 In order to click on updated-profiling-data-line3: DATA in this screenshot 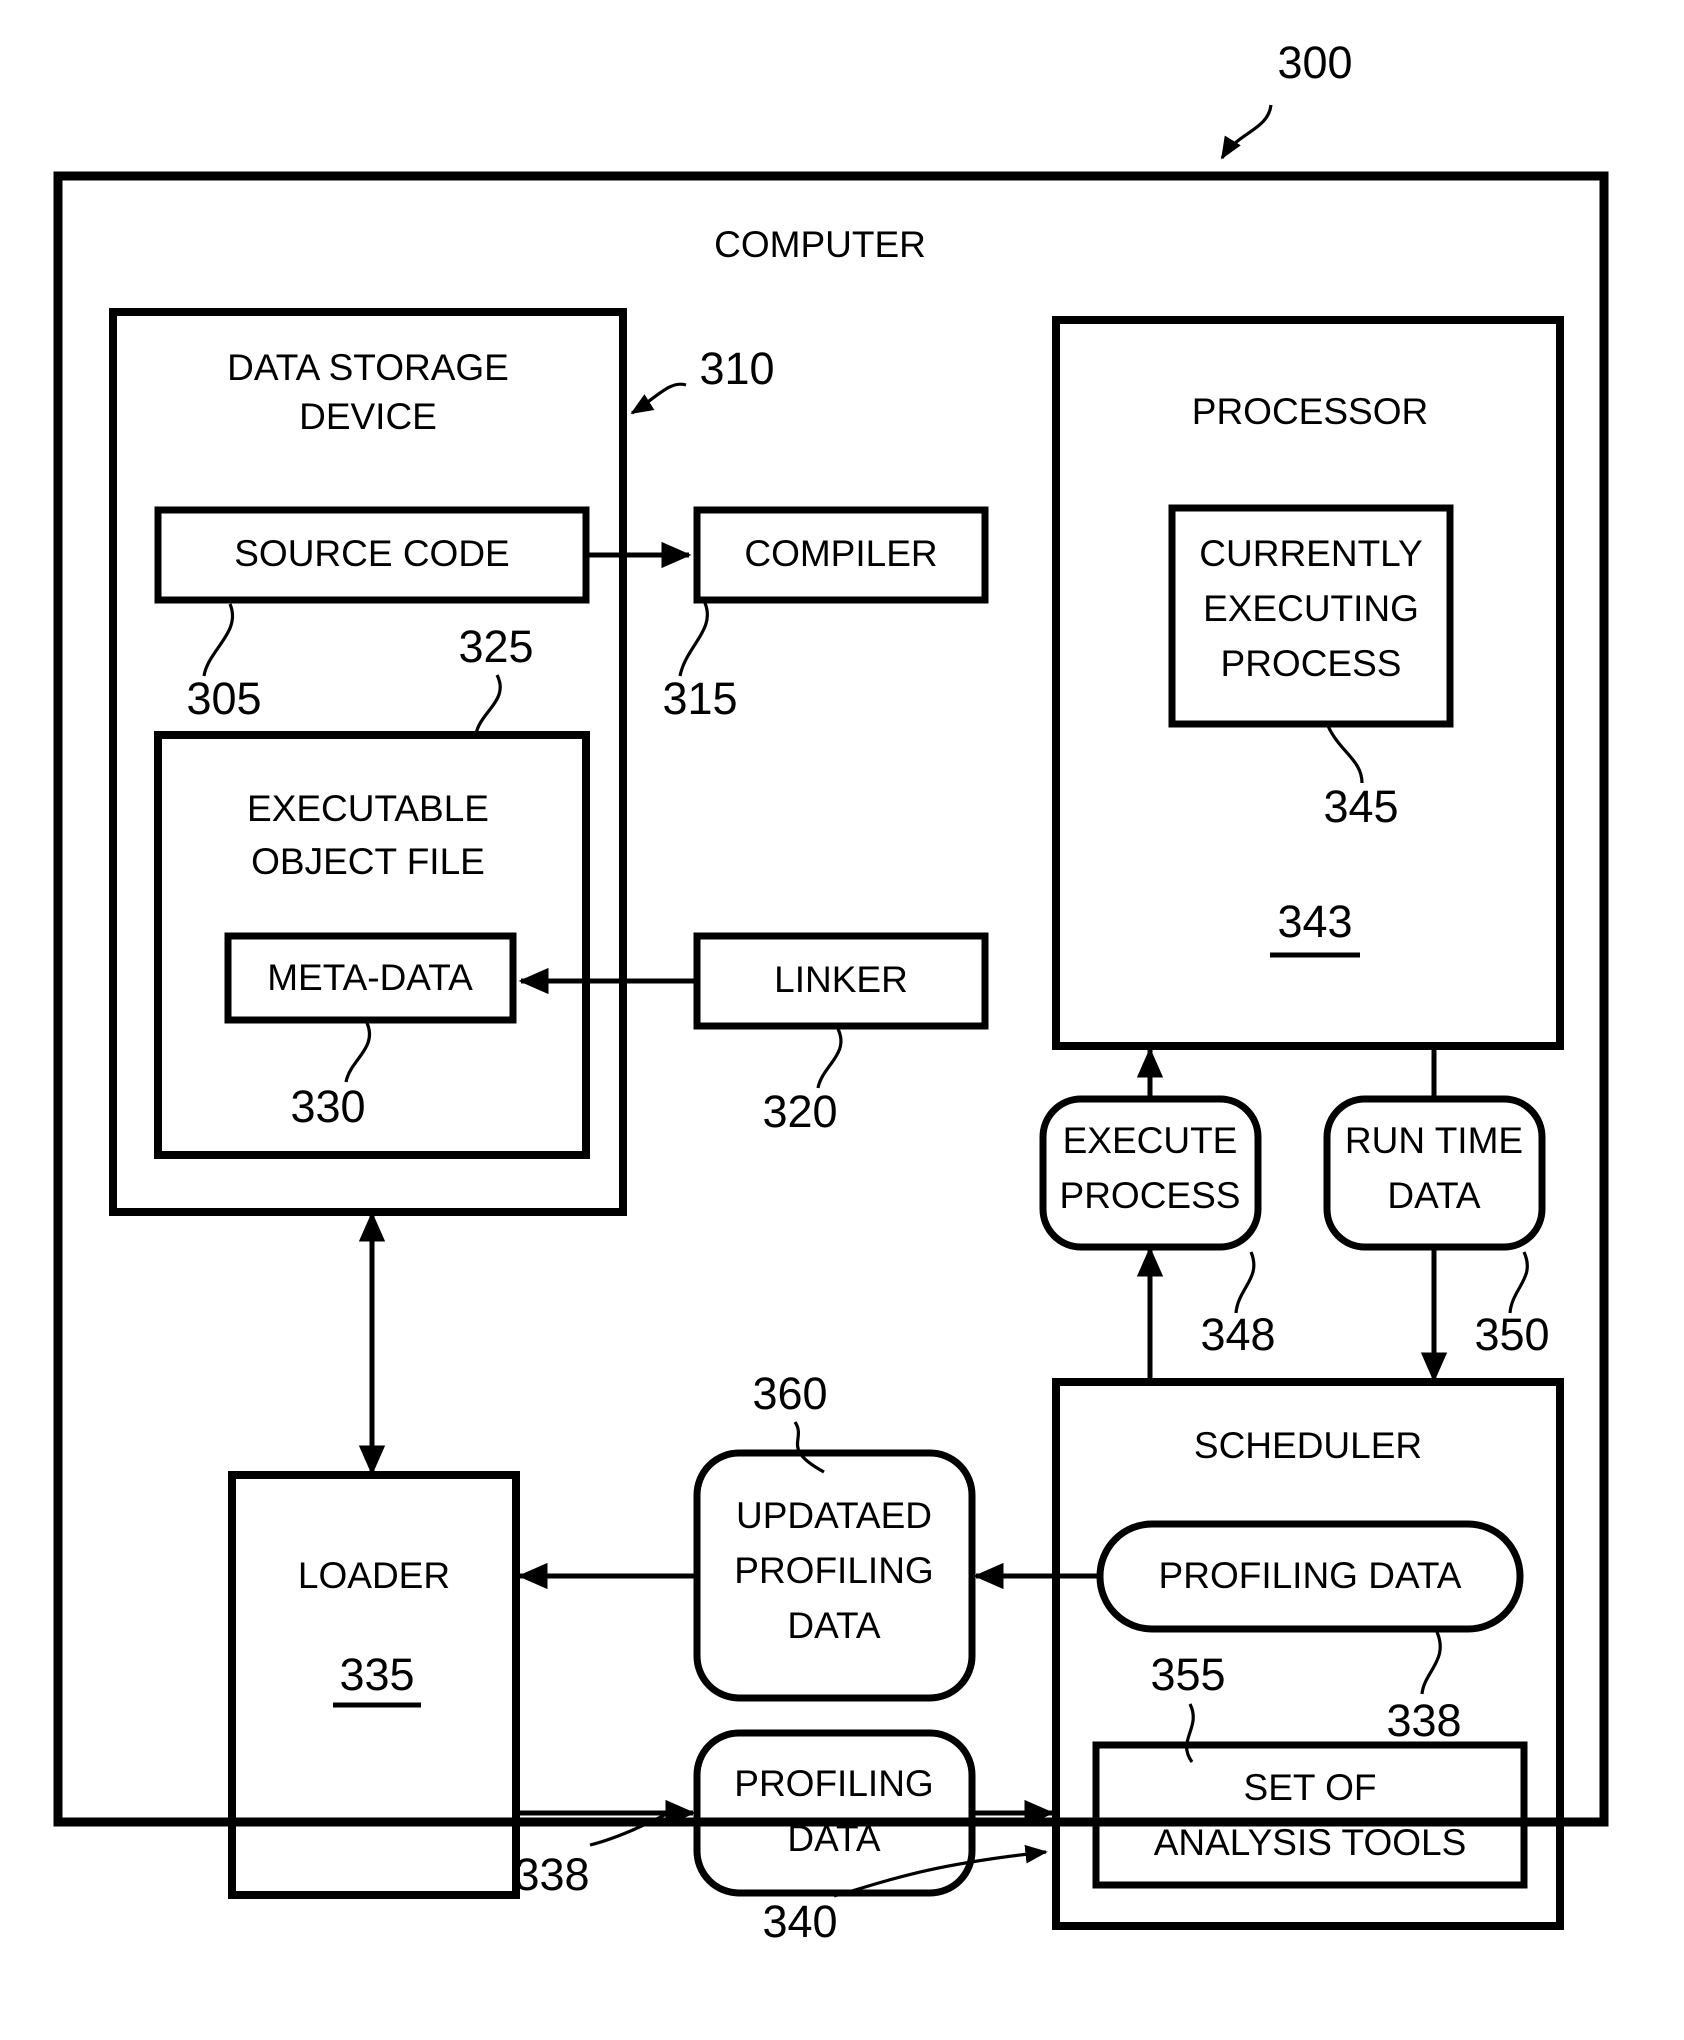, I will do `click(834, 1625)`.